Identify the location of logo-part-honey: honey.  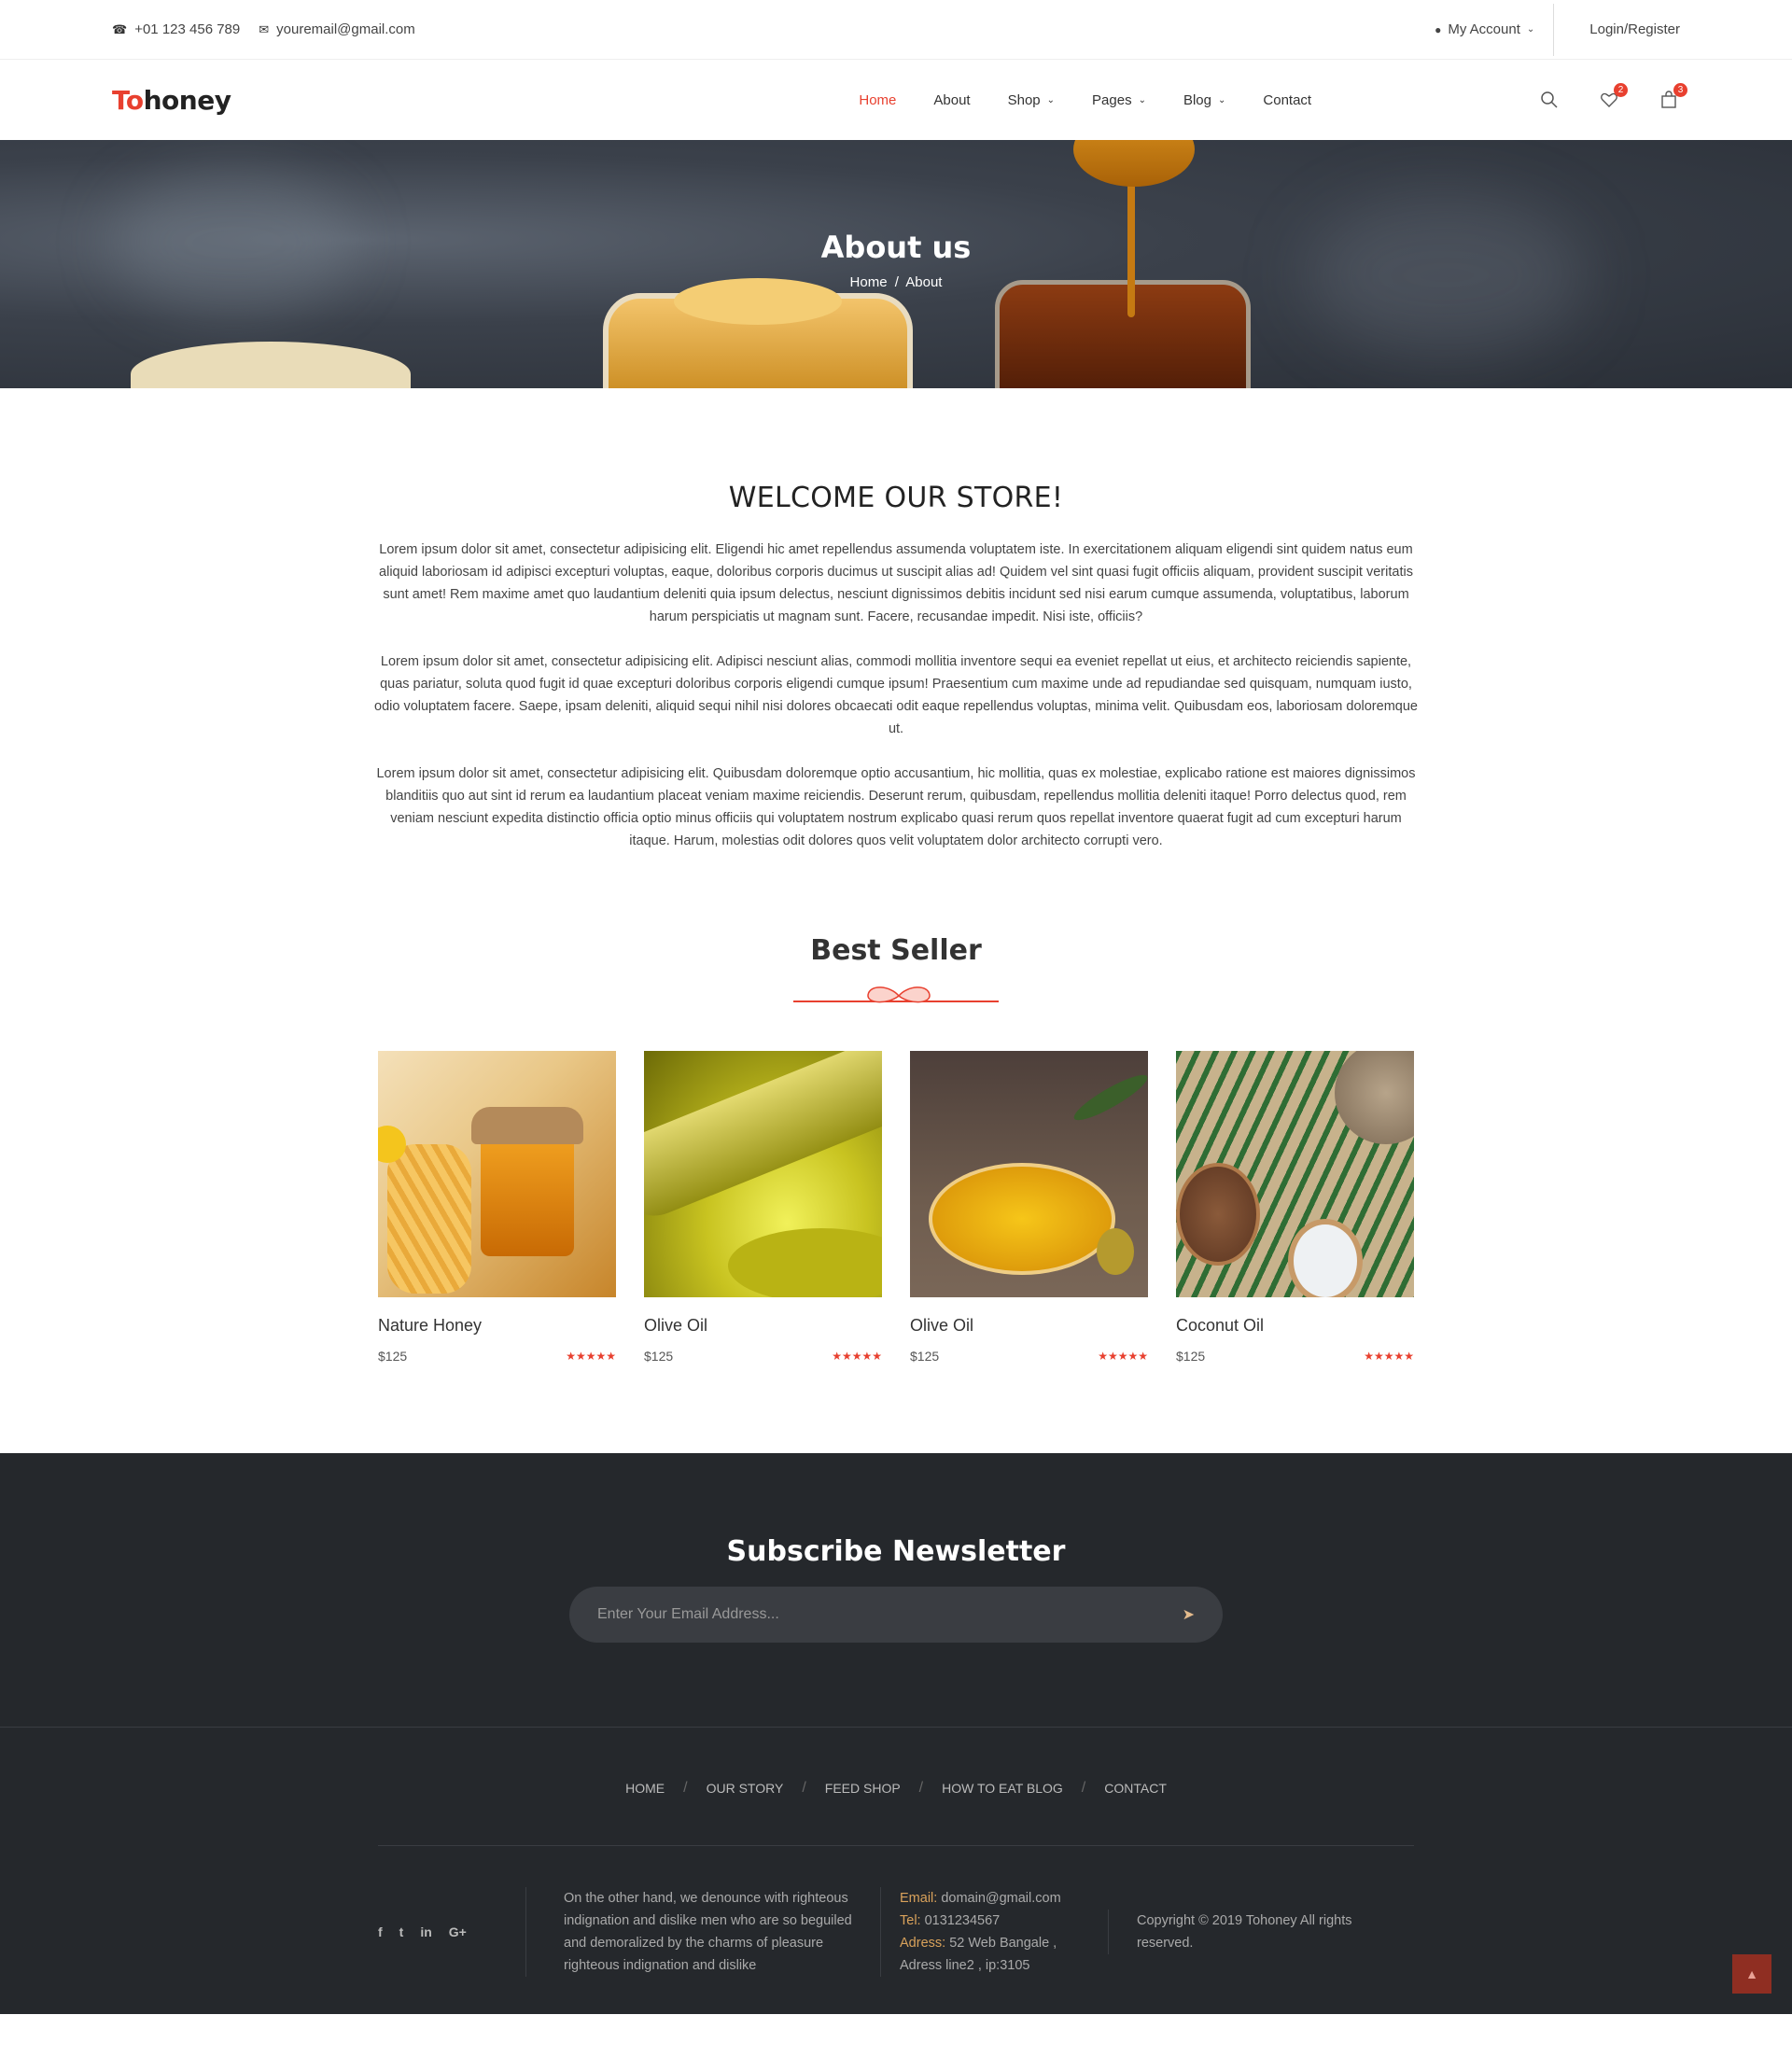
(187, 100).